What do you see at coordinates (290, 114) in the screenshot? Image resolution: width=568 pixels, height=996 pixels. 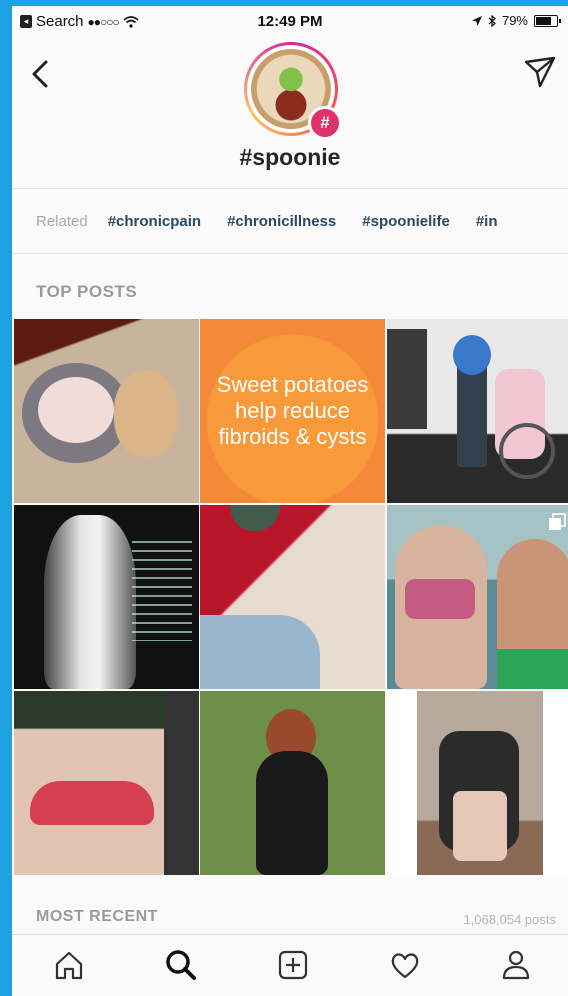 I see `hashtag-header: # #spoonie` at bounding box center [290, 114].